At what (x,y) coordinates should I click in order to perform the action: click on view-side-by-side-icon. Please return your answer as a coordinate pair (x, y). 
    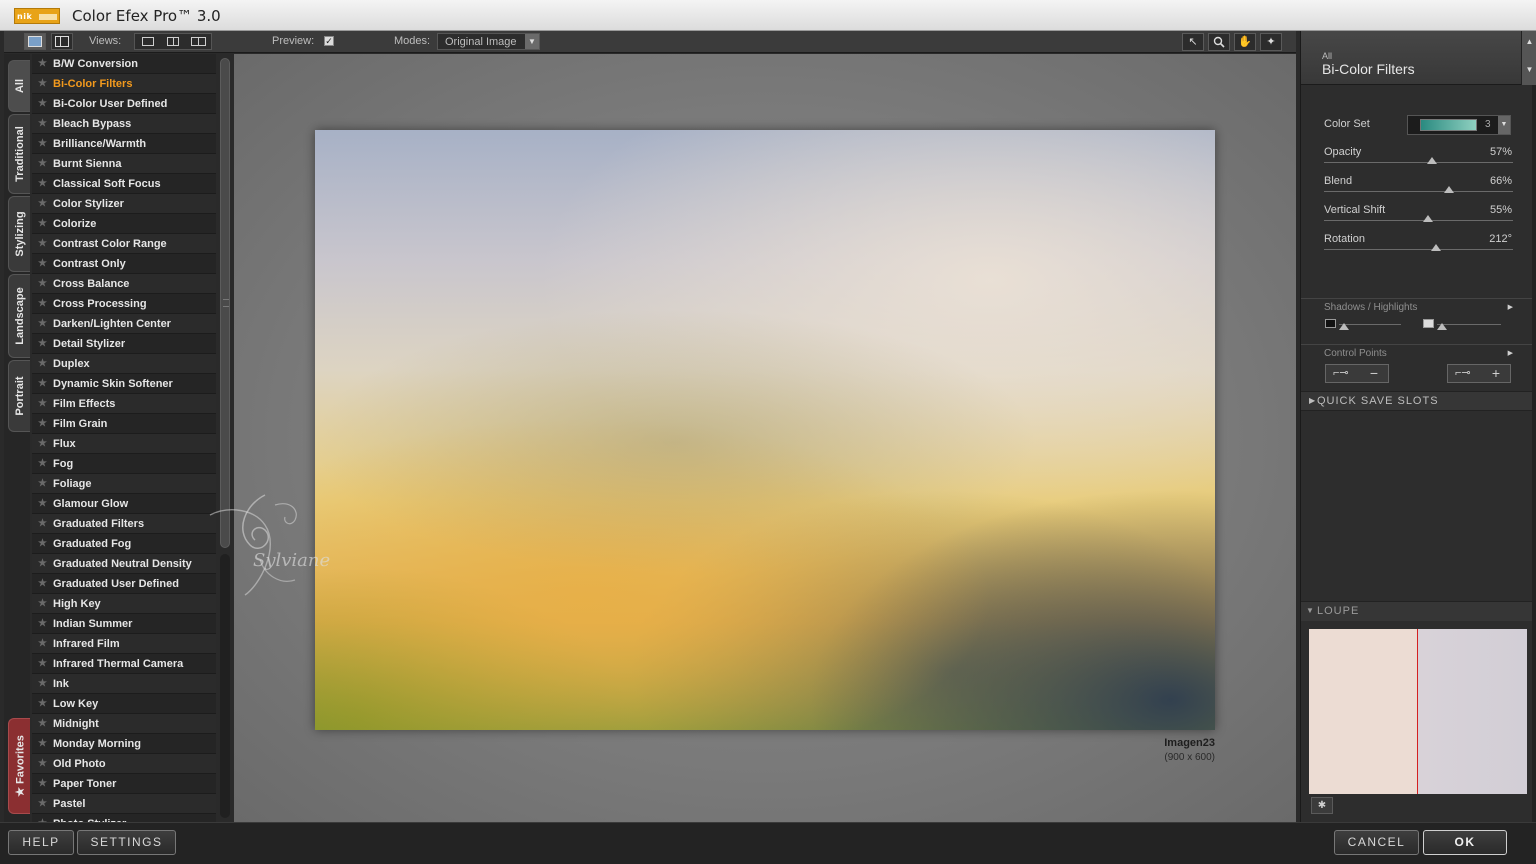
    Looking at the image, I should click on (198, 41).